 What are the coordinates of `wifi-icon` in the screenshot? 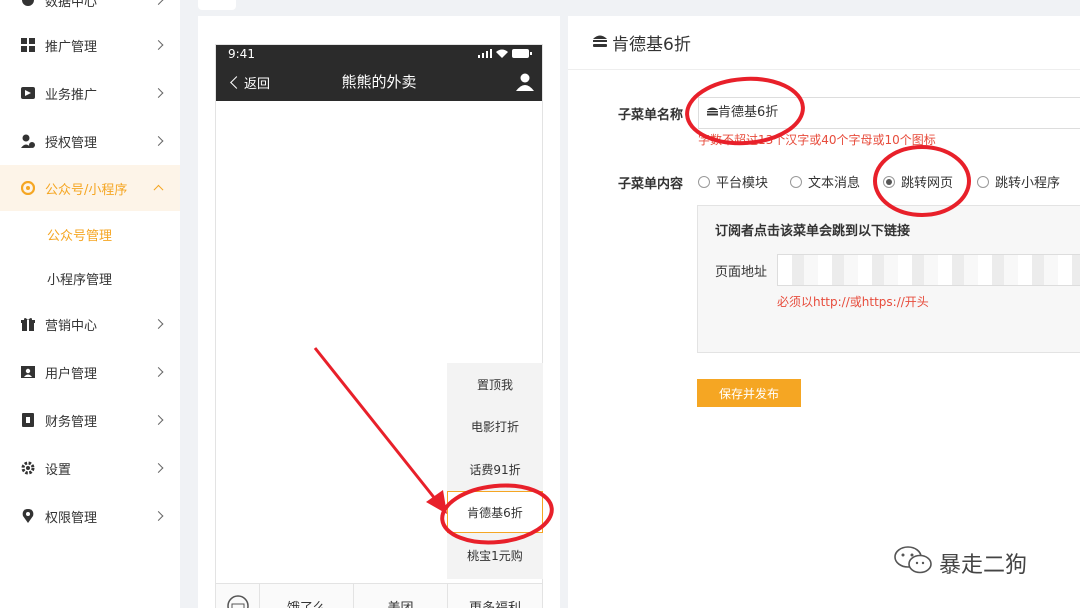 It's located at (502, 53).